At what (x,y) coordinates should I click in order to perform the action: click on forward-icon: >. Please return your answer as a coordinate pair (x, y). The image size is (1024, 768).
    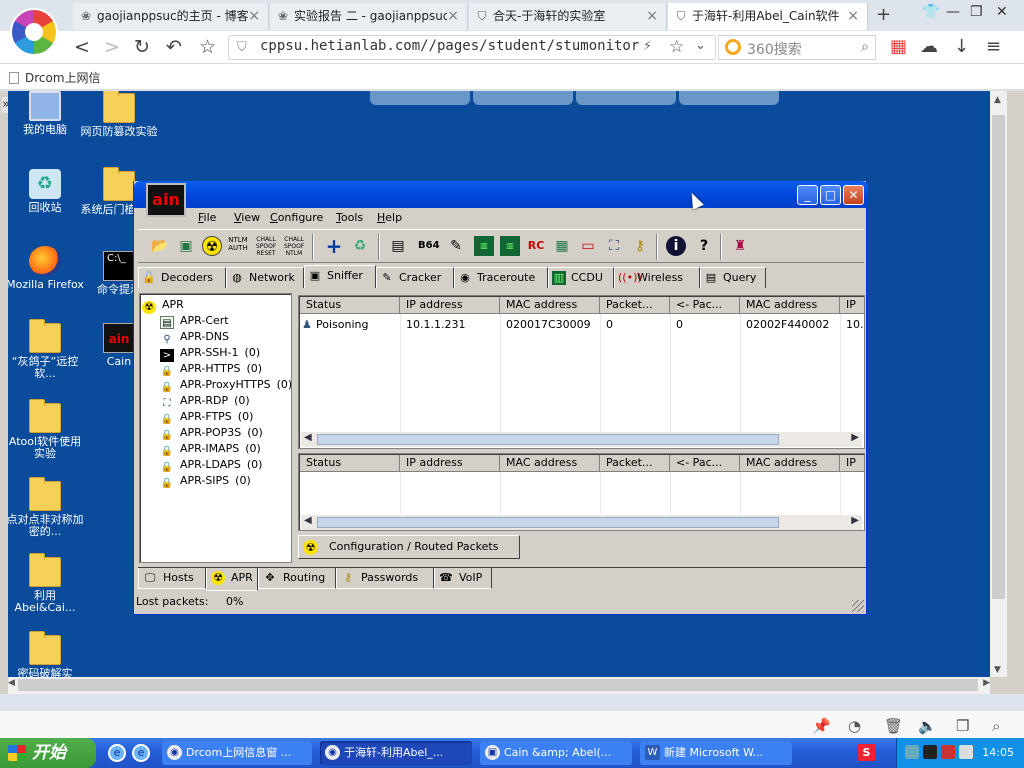
    Looking at the image, I should click on (112, 47).